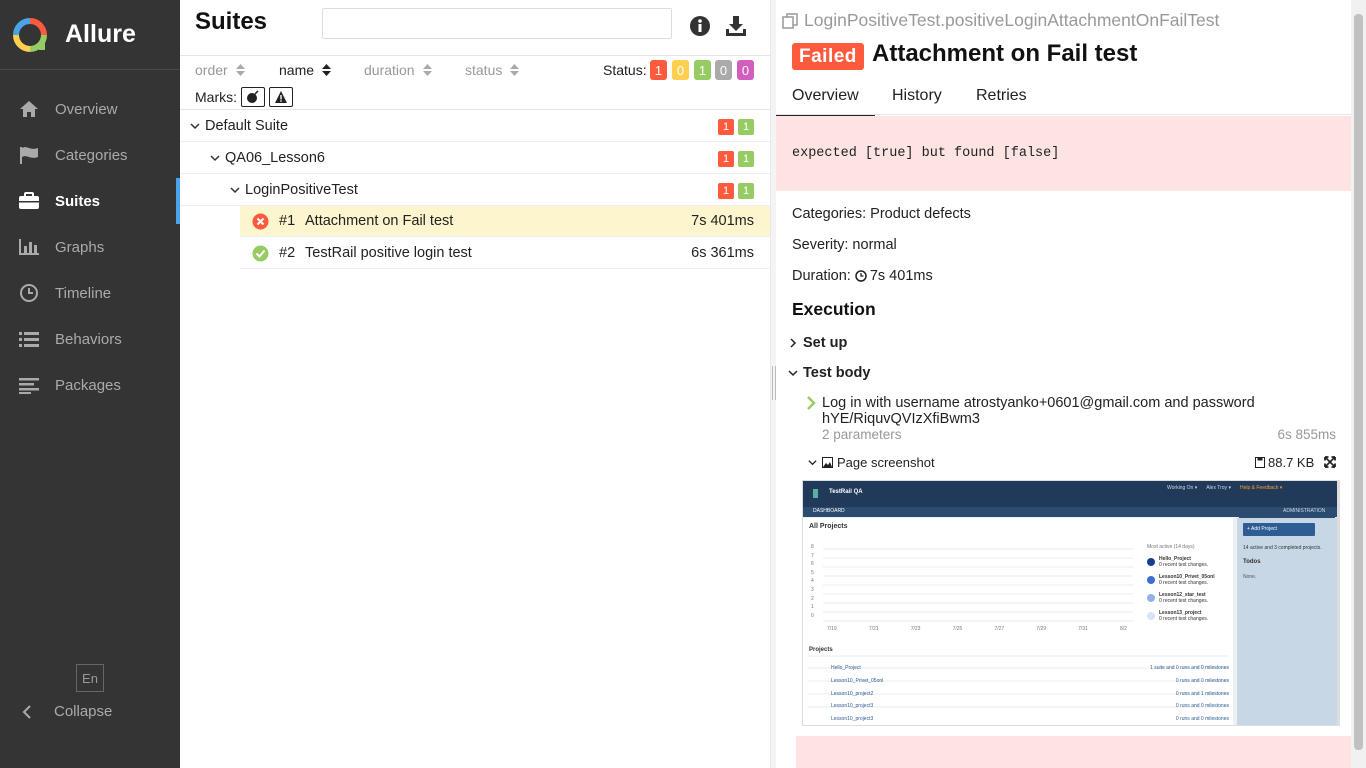 This screenshot has height=768, width=1366. What do you see at coordinates (1083, 629) in the screenshot?
I see `x-tick: 7/31` at bounding box center [1083, 629].